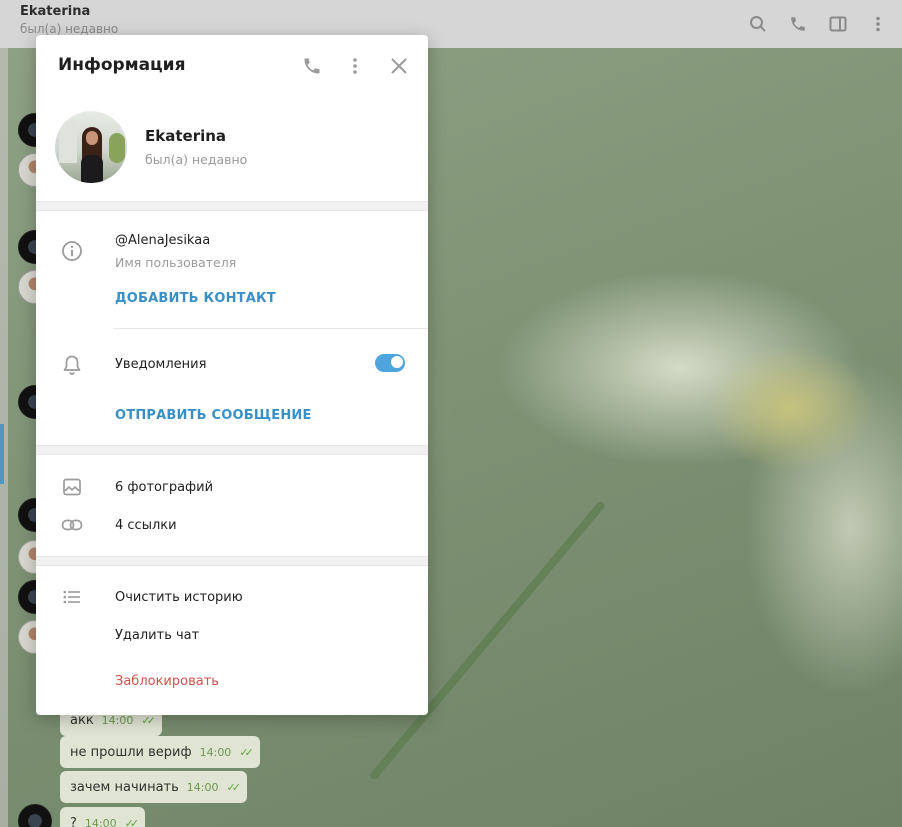  Describe the element at coordinates (117, 148) in the screenshot. I see `avatar-photo-tree` at that location.